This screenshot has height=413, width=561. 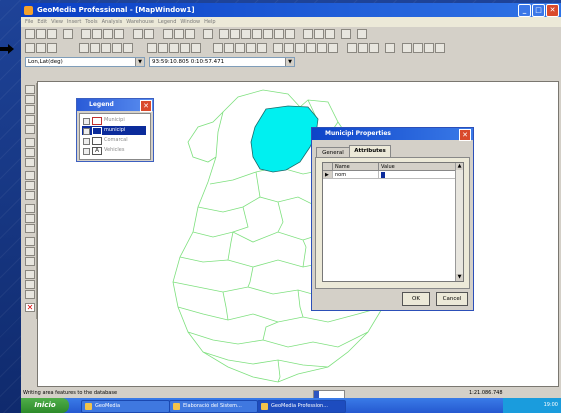 What do you see at coordinates (290, 34) in the screenshot?
I see `next-view-icon` at bounding box center [290, 34].